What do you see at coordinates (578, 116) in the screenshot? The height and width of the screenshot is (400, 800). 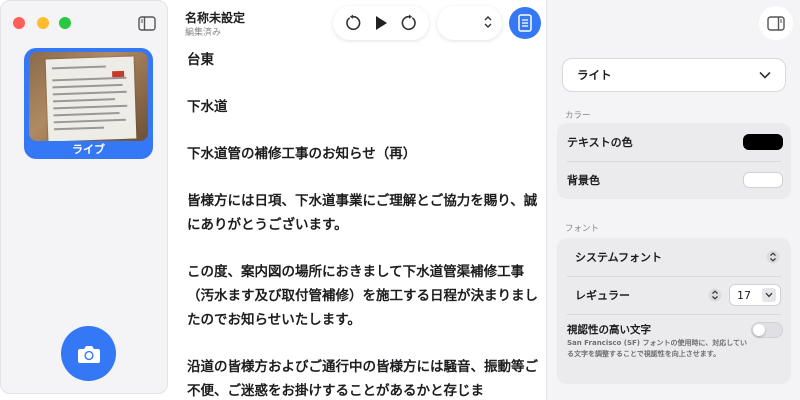 I see `color-section-label: カラー` at bounding box center [578, 116].